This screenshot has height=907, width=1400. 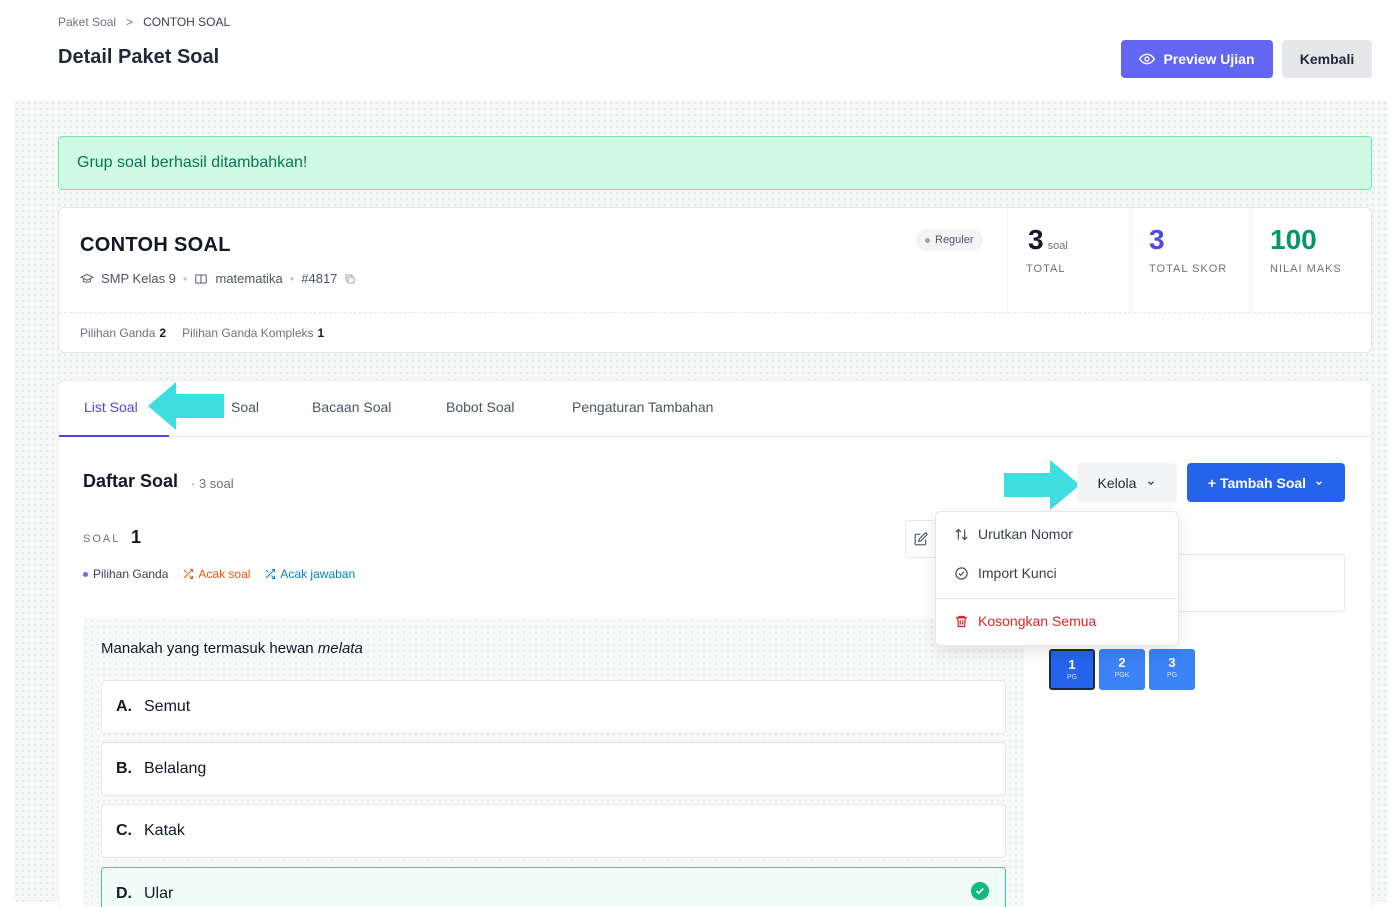 I want to click on nav-question-3: 3 PG, so click(x=1172, y=669).